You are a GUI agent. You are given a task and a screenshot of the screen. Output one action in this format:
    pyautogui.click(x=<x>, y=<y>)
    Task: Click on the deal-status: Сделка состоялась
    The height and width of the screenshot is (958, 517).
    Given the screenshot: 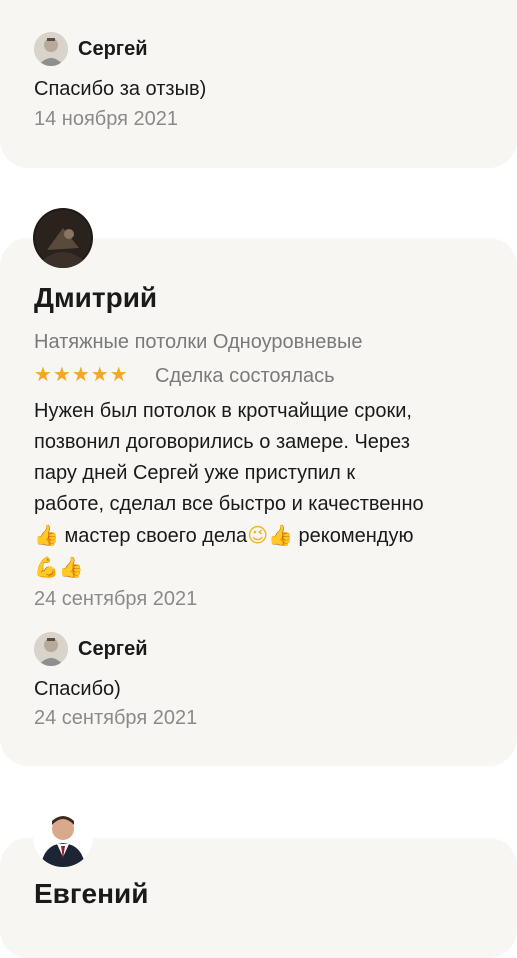 What is the action you would take?
    pyautogui.click(x=245, y=376)
    